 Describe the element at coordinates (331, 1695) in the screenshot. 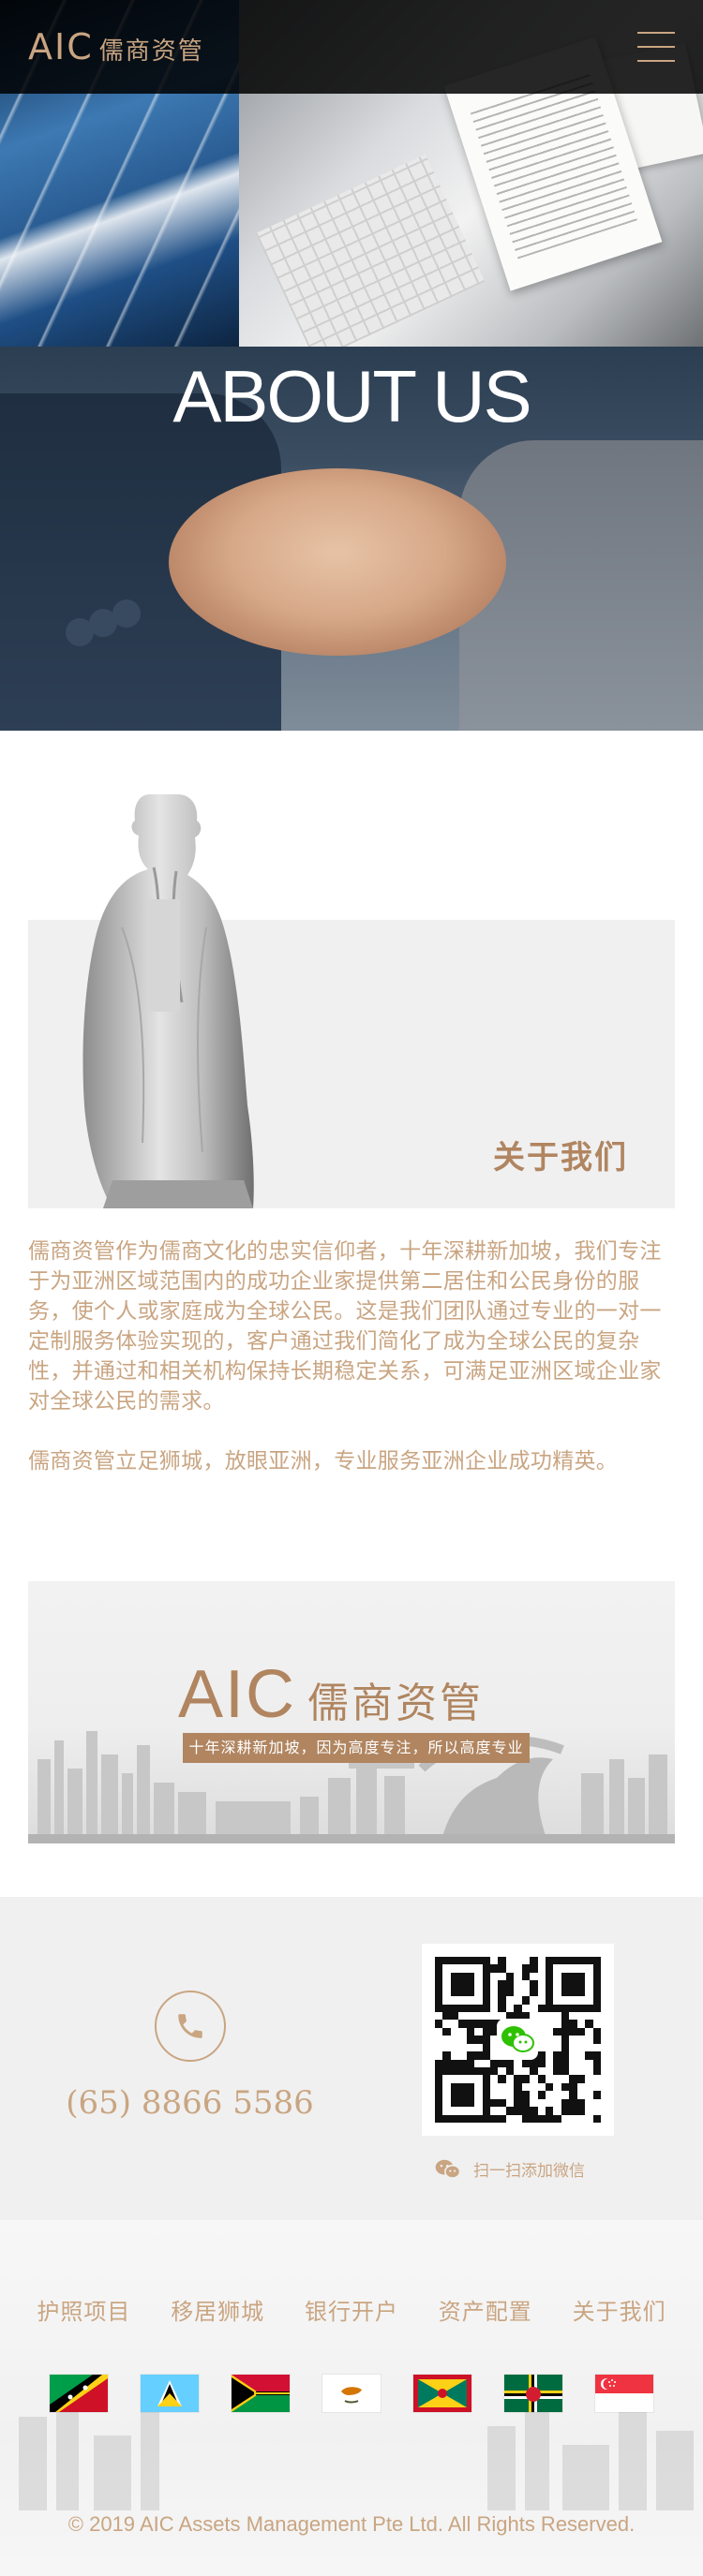

I see `banner-logo: AIC 儒商资管` at that location.